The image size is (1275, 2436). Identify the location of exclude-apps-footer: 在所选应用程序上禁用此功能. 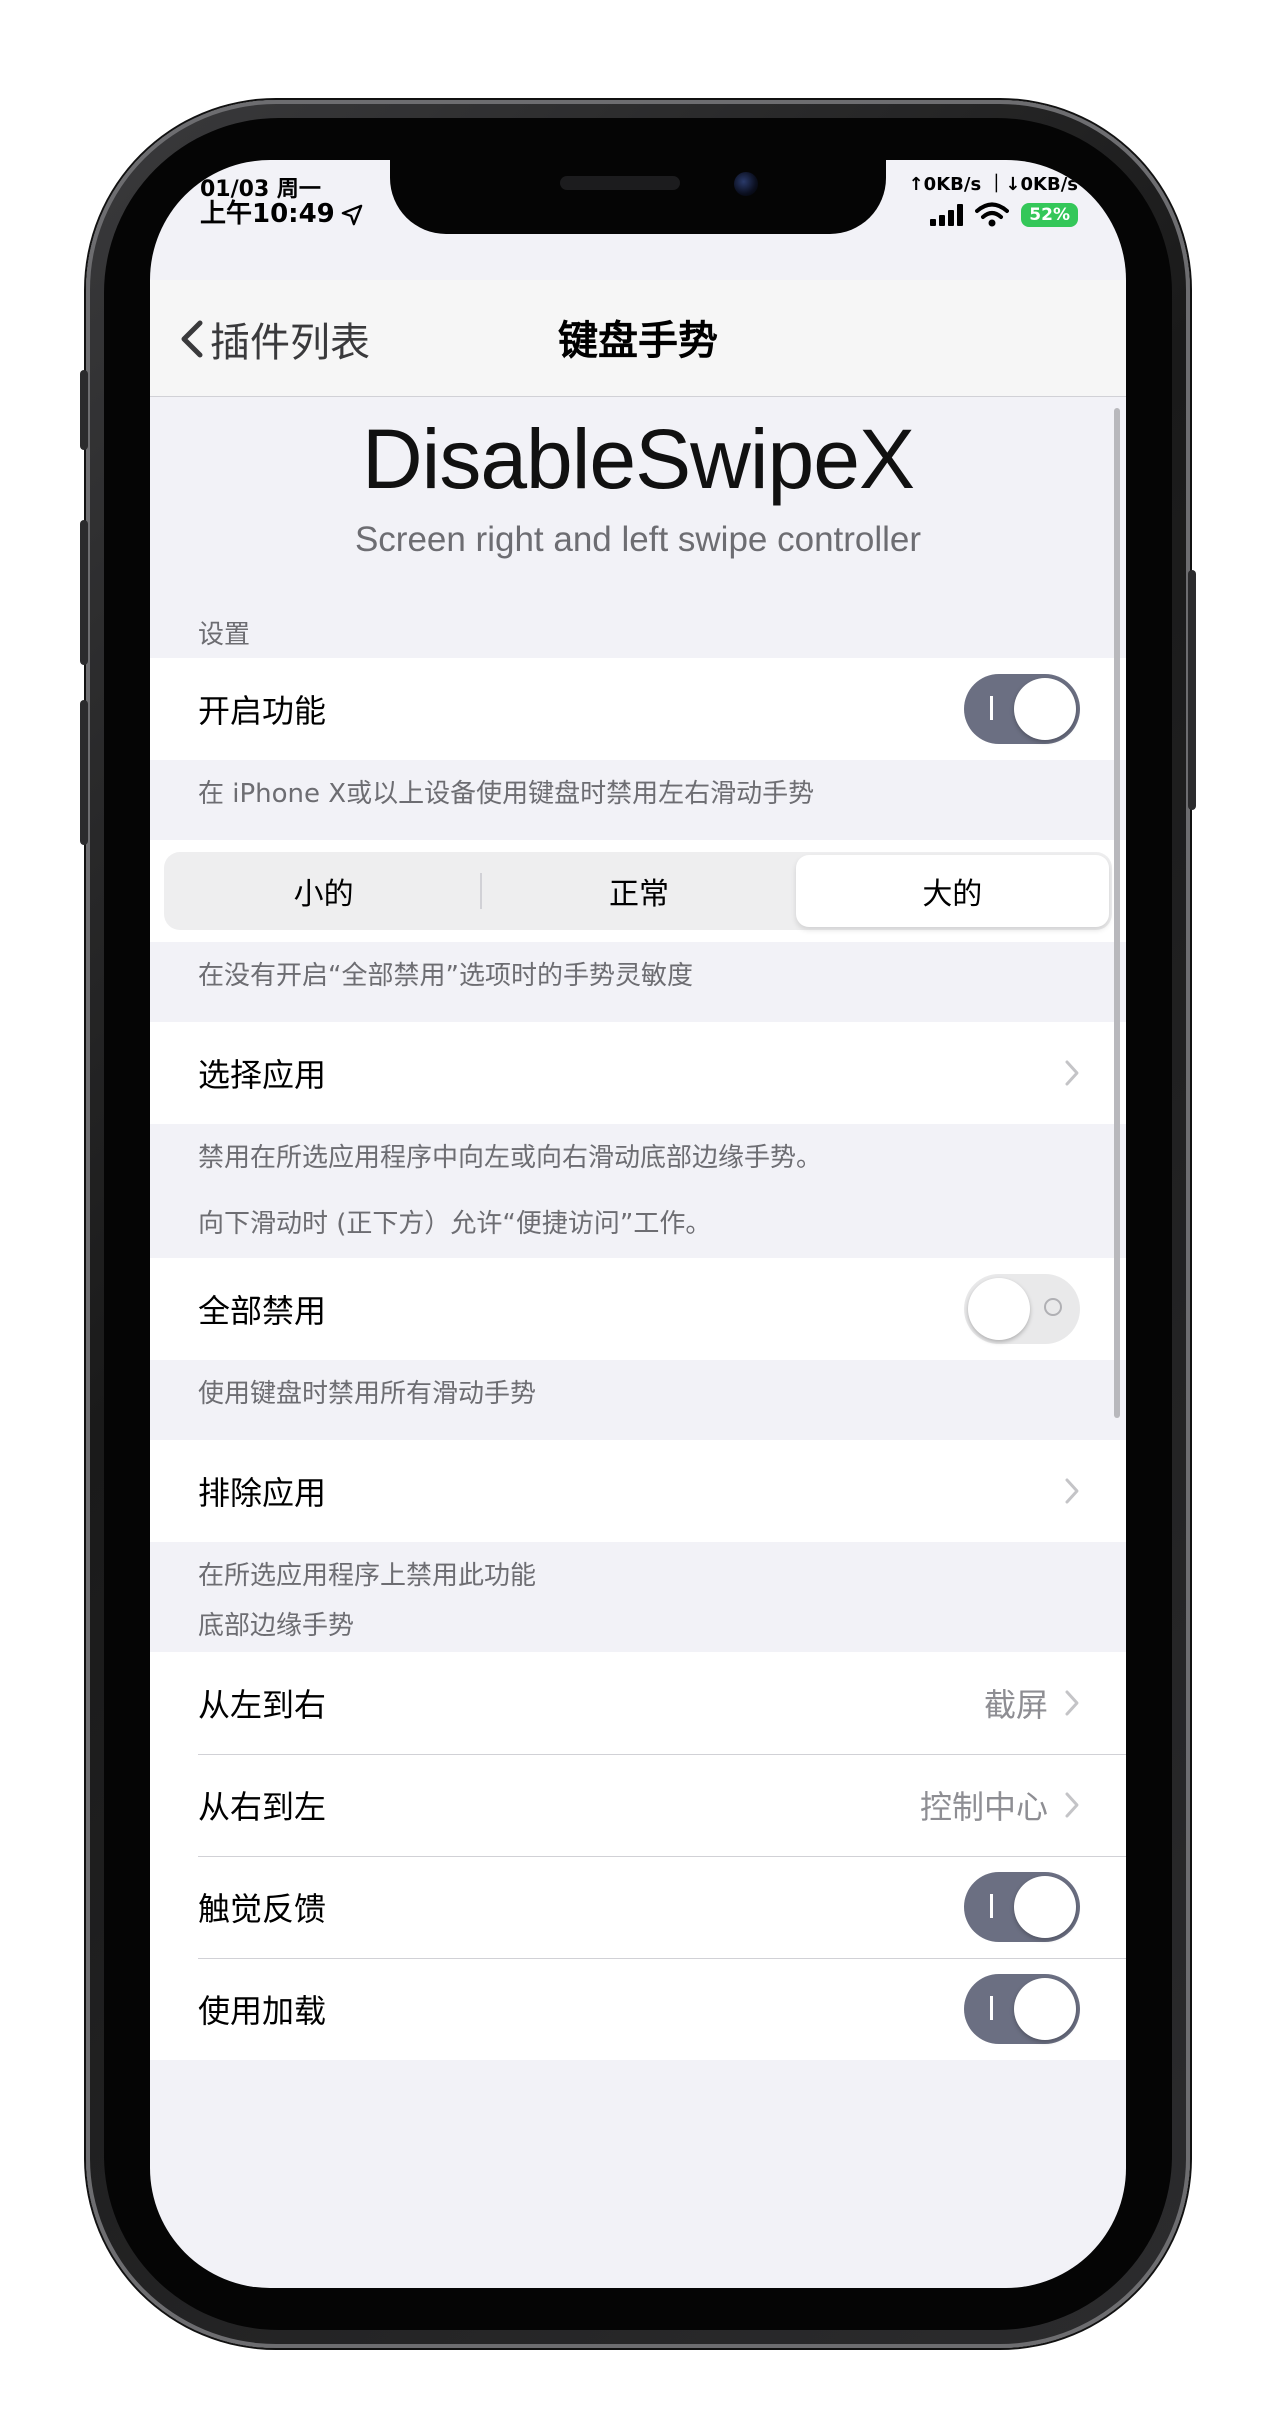
(367, 1576).